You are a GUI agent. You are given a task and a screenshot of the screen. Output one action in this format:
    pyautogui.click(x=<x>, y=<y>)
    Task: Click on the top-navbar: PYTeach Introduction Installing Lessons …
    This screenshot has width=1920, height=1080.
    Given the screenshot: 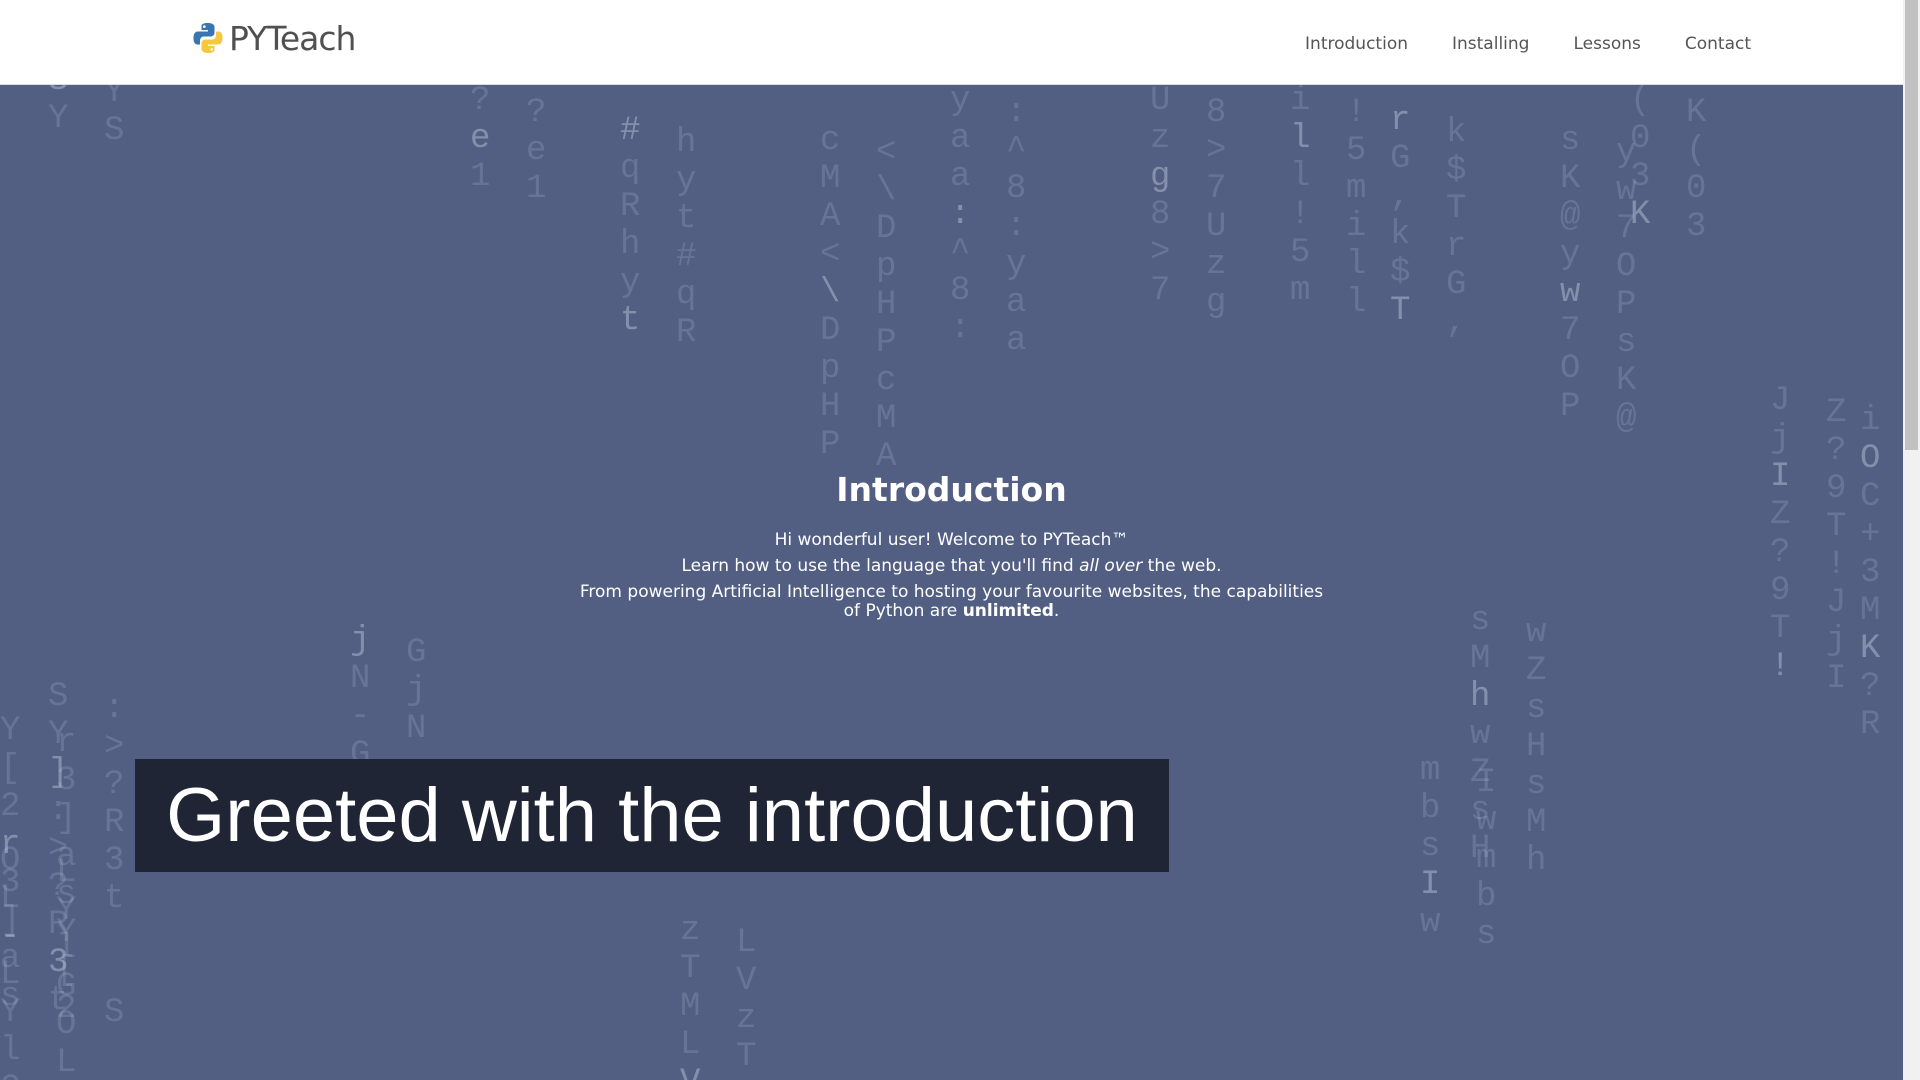 What is the action you would take?
    pyautogui.click(x=951, y=42)
    